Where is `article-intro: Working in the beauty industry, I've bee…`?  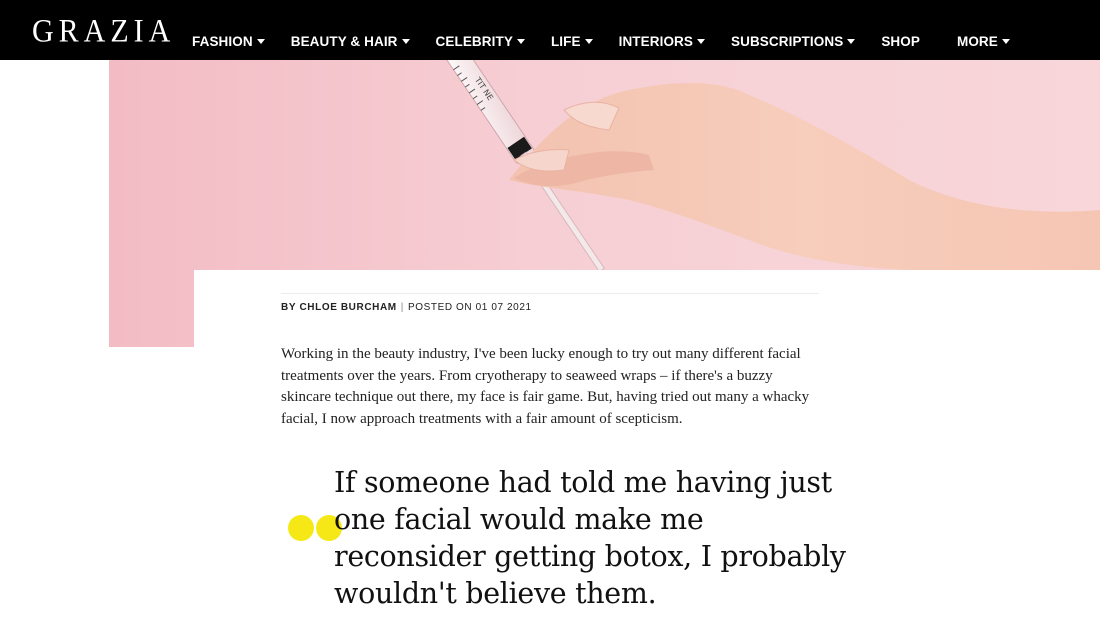 article-intro: Working in the beauty industry, I've bee… is located at coordinates (545, 386).